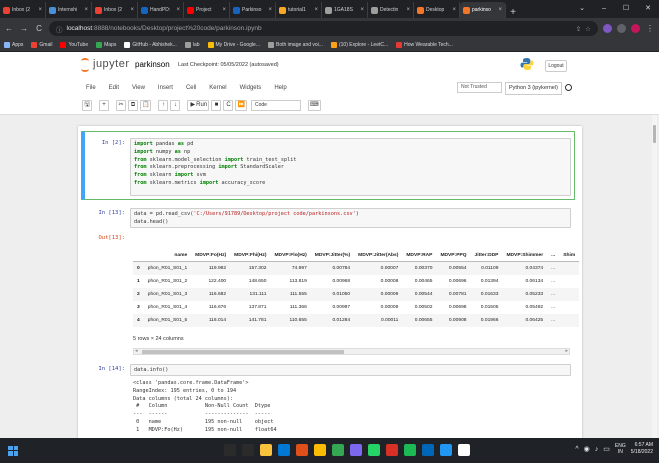 The image size is (659, 463). I want to click on logout-button: Logout, so click(556, 66).